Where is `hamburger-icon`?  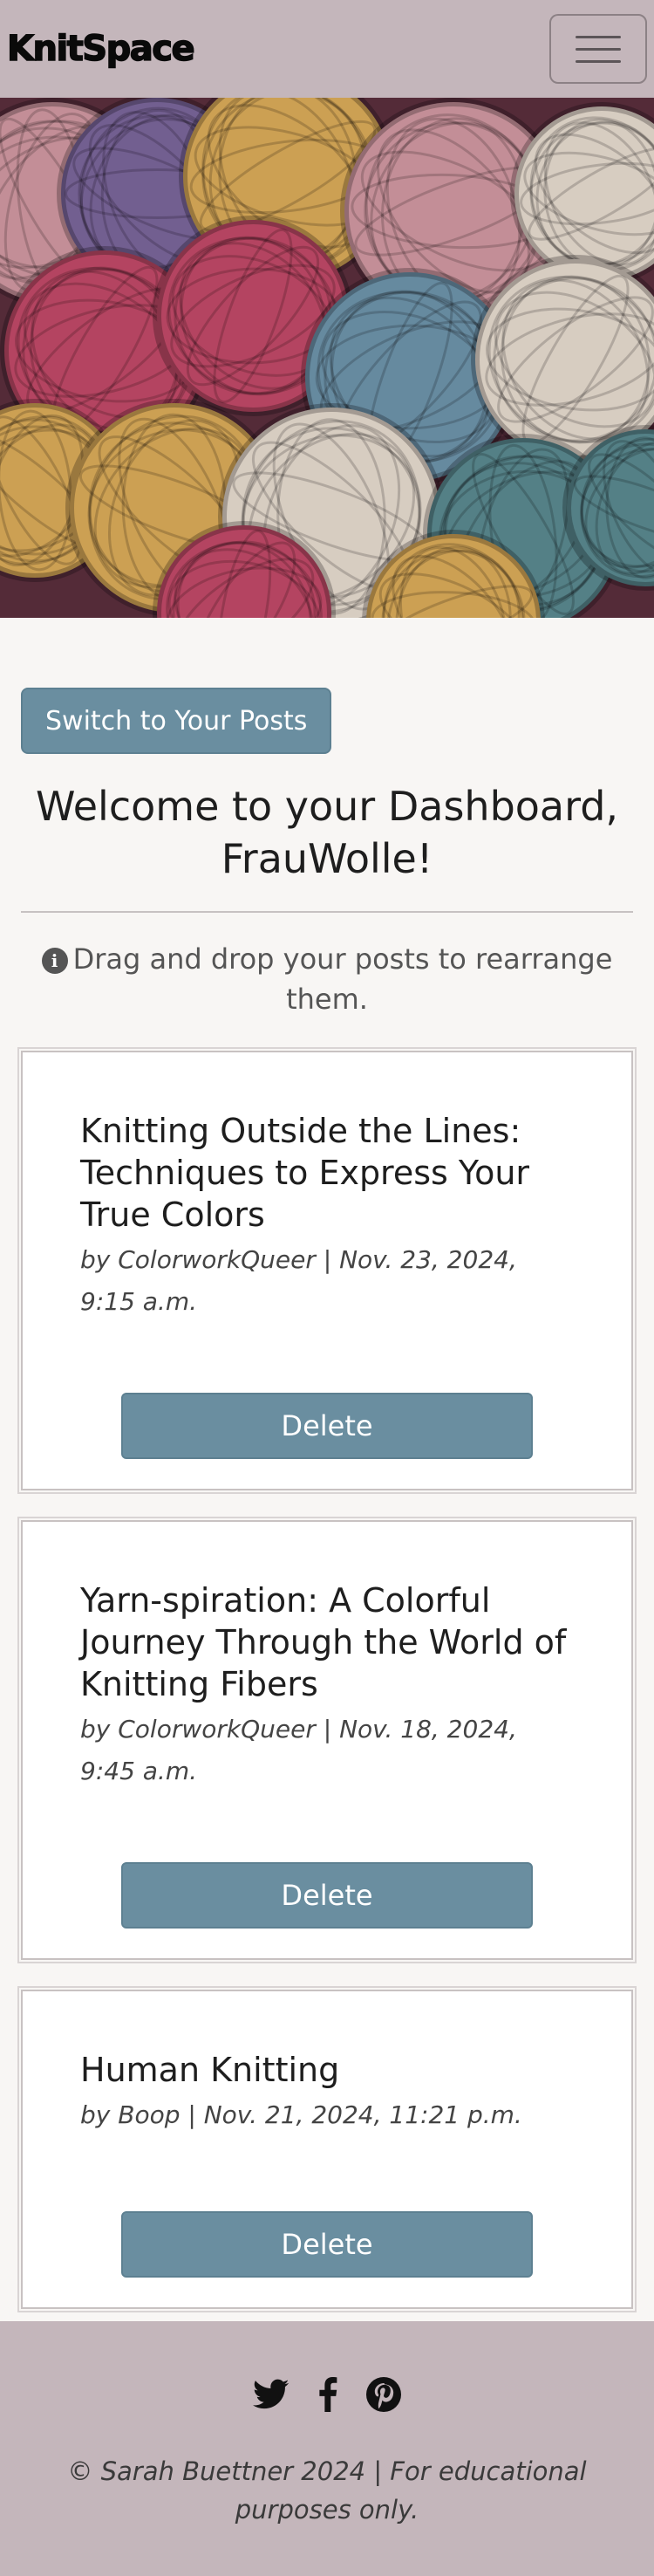 hamburger-icon is located at coordinates (598, 37).